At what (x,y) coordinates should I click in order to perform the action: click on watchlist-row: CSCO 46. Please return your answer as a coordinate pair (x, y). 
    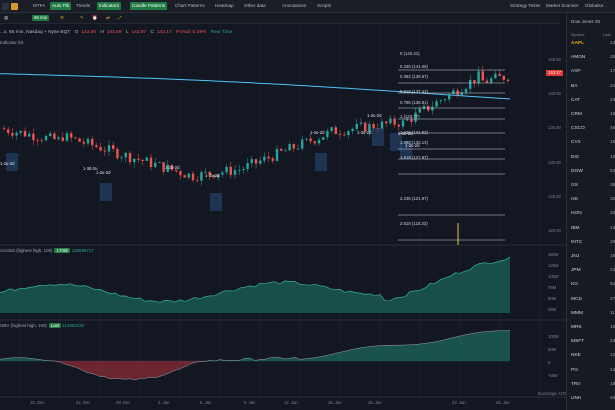
    Looking at the image, I should click on (593, 129).